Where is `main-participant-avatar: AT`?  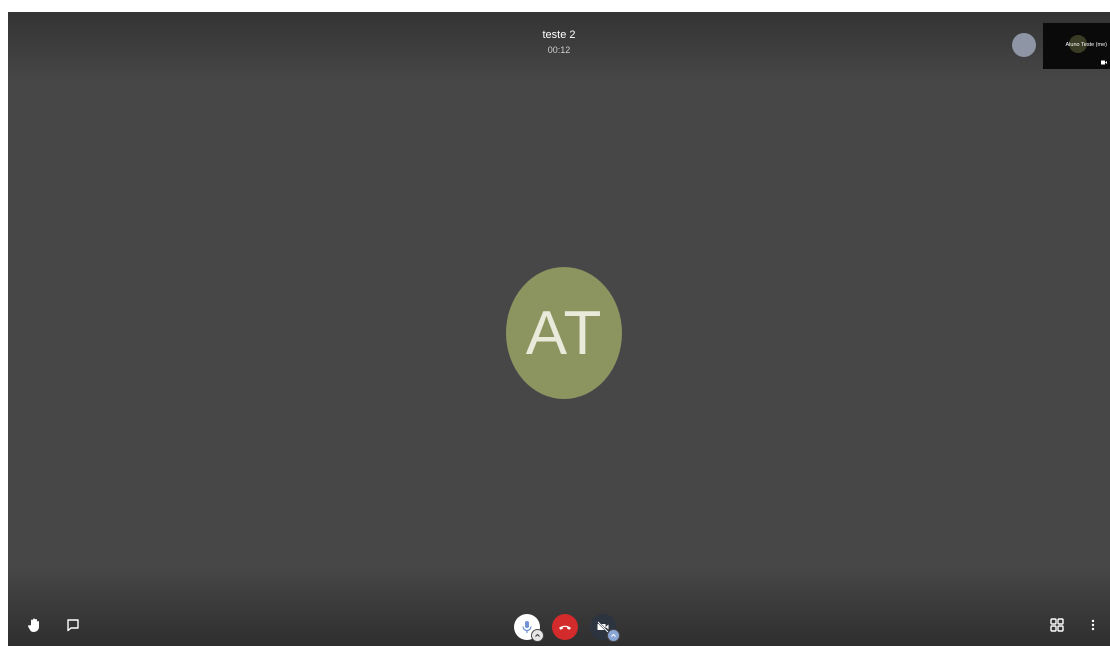 main-participant-avatar: AT is located at coordinates (564, 333).